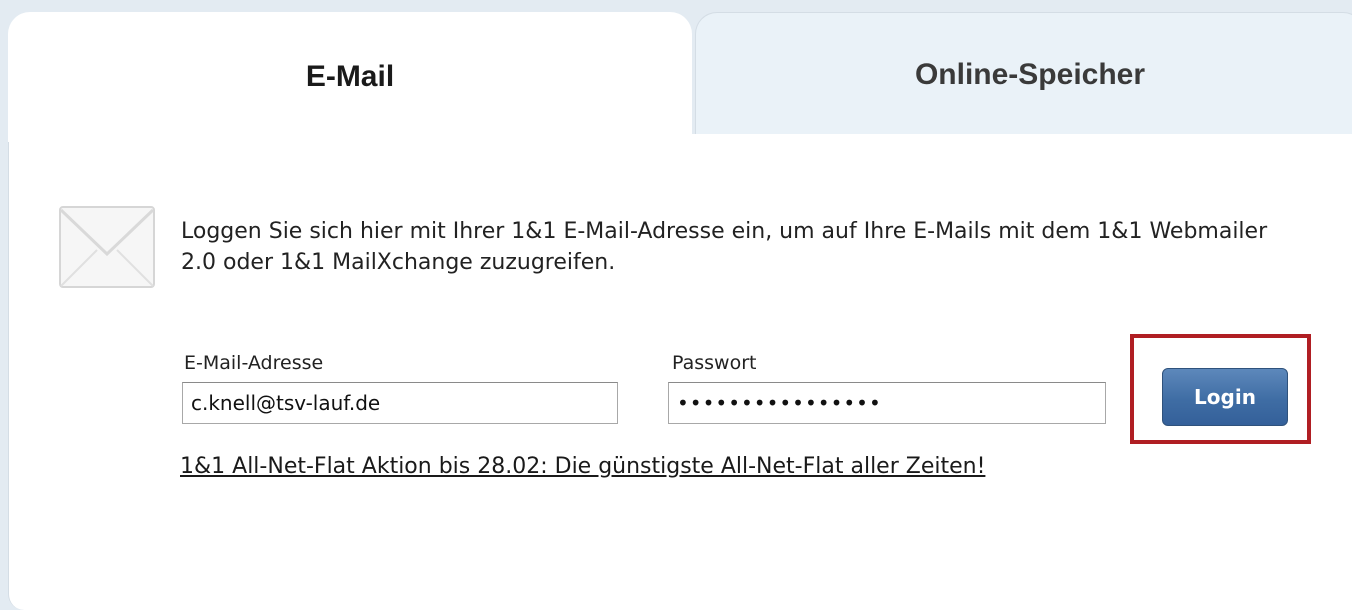 This screenshot has width=1352, height=610. Describe the element at coordinates (1023, 74) in the screenshot. I see `tab-online-storage: Online-Speicher` at that location.